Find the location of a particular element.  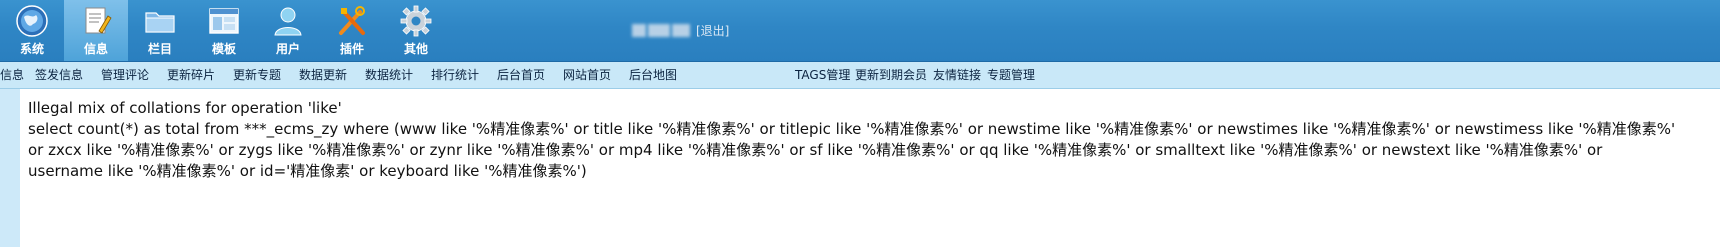

sub-nav-item: 友情链接 is located at coordinates (957, 75).